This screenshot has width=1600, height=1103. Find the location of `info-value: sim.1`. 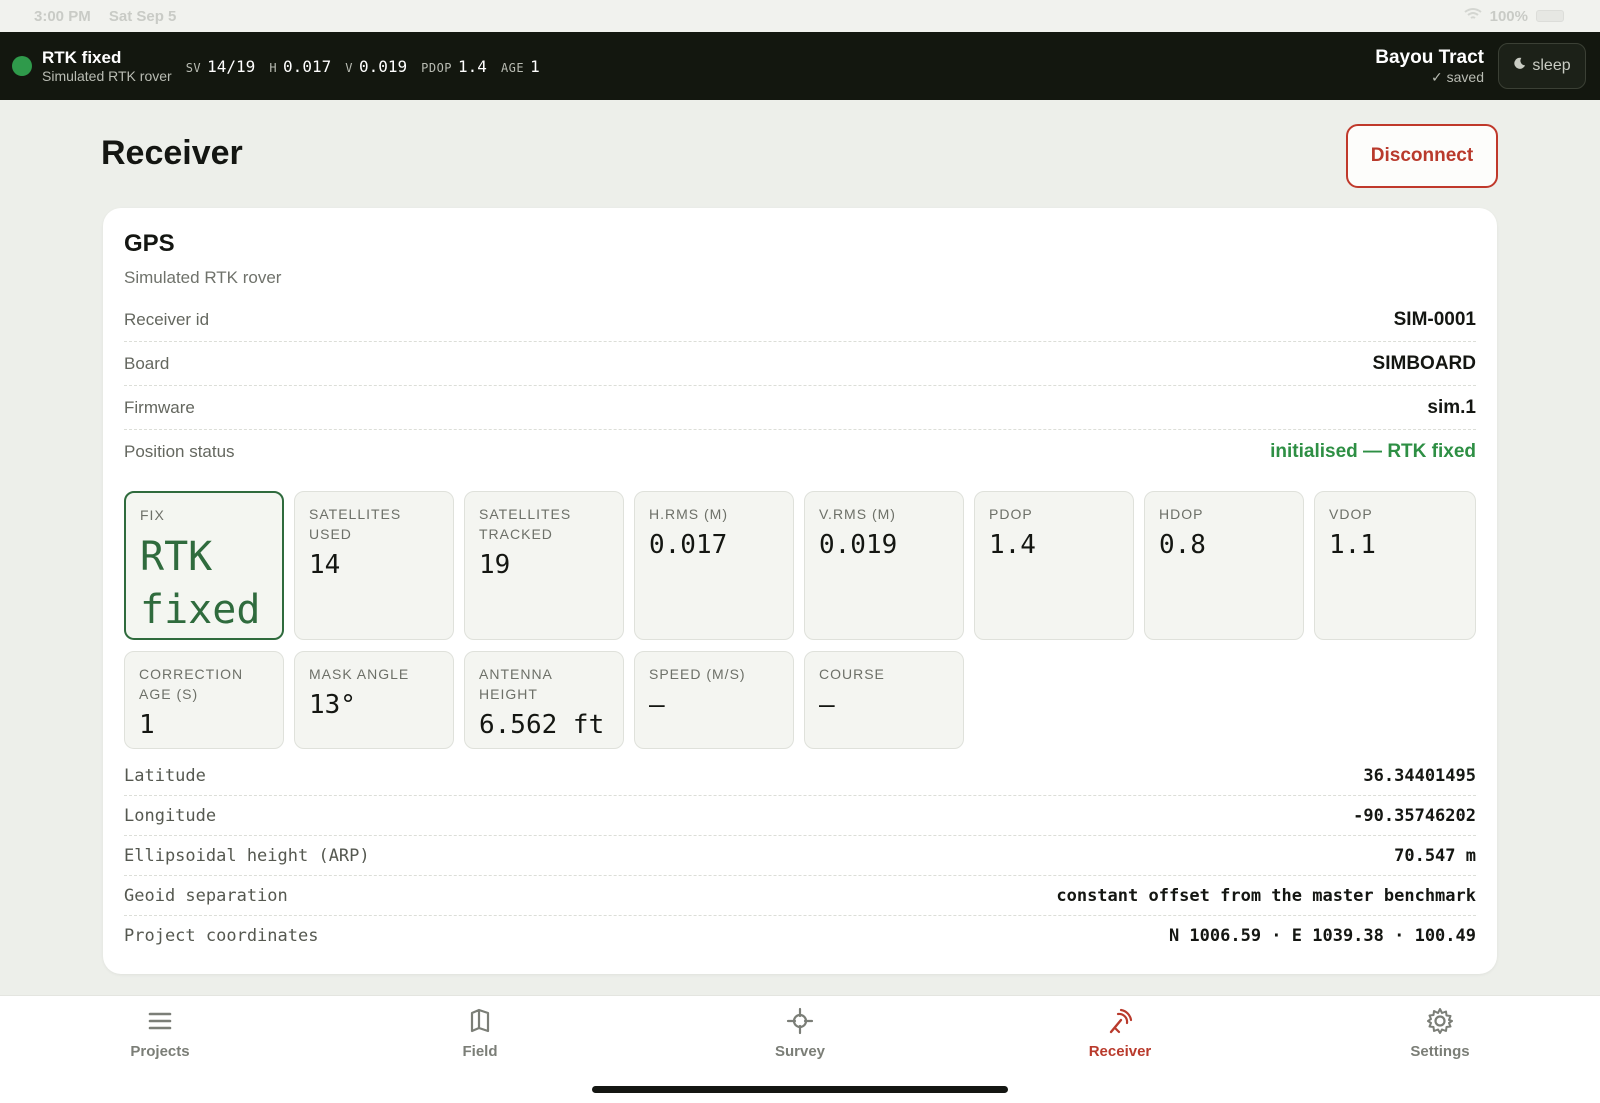

info-value: sim.1 is located at coordinates (1451, 407).